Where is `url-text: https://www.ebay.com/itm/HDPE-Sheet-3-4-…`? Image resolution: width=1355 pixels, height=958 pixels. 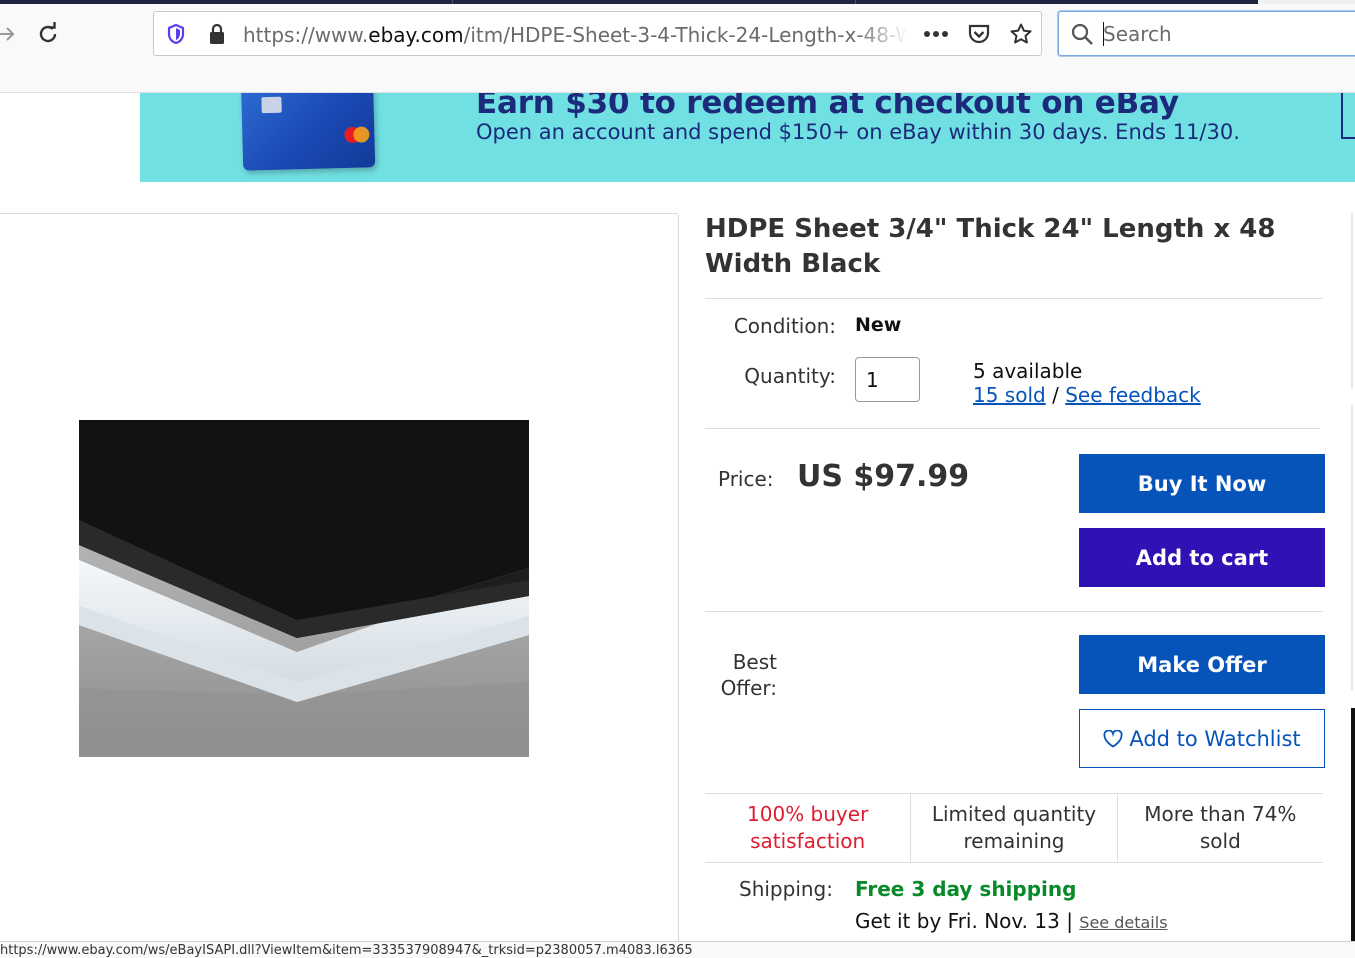 url-text: https://www.ebay.com/itm/HDPE-Sheet-3-4-… is located at coordinates (575, 35).